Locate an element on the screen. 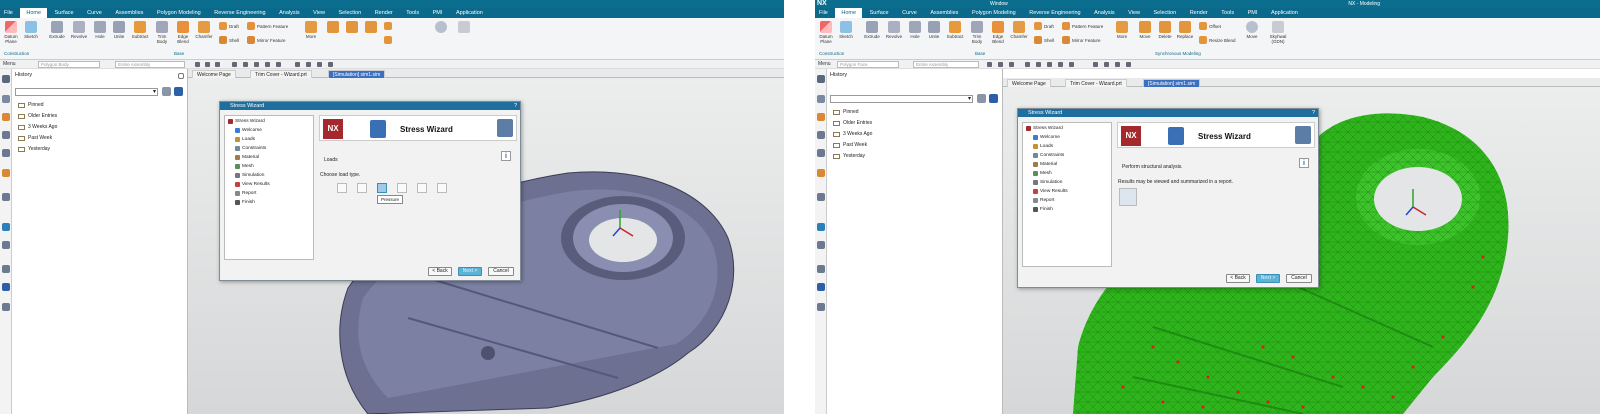 This screenshot has width=1600, height=414. draft-button: Draft is located at coordinates (1044, 26).